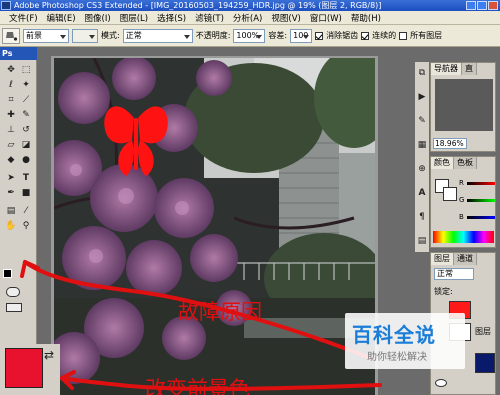 The image size is (500, 395). What do you see at coordinates (220, 312) in the screenshot?
I see `annotation-fault-cause: 故障原因` at bounding box center [220, 312].